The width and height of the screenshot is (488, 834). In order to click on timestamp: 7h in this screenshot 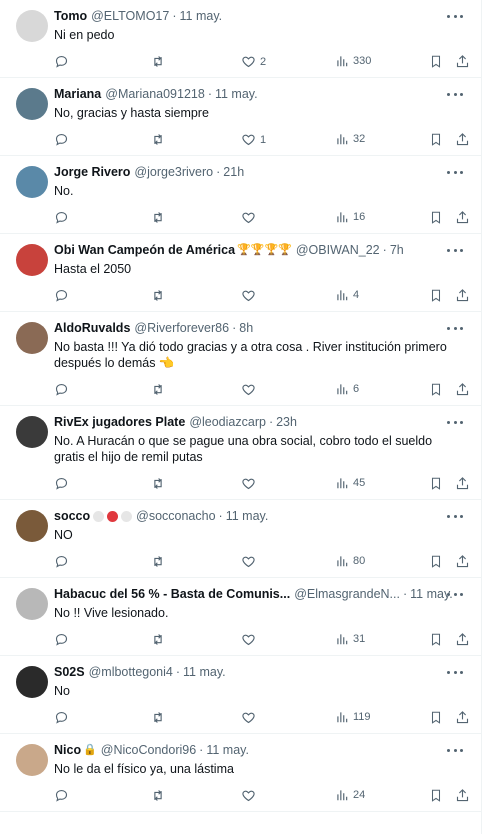, I will do `click(397, 250)`.